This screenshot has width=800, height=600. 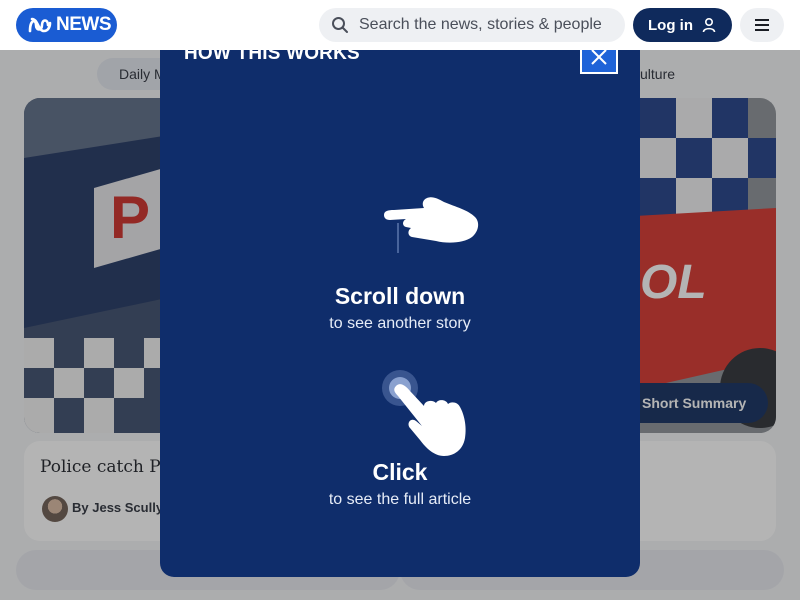 What do you see at coordinates (400, 472) in the screenshot?
I see `step-click-title: Click` at bounding box center [400, 472].